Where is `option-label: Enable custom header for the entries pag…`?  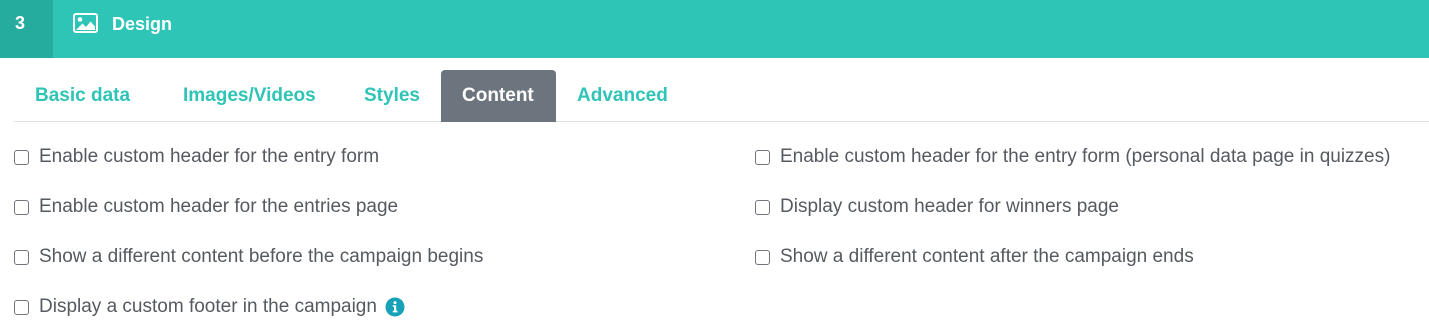
option-label: Enable custom header for the entries pag… is located at coordinates (219, 206).